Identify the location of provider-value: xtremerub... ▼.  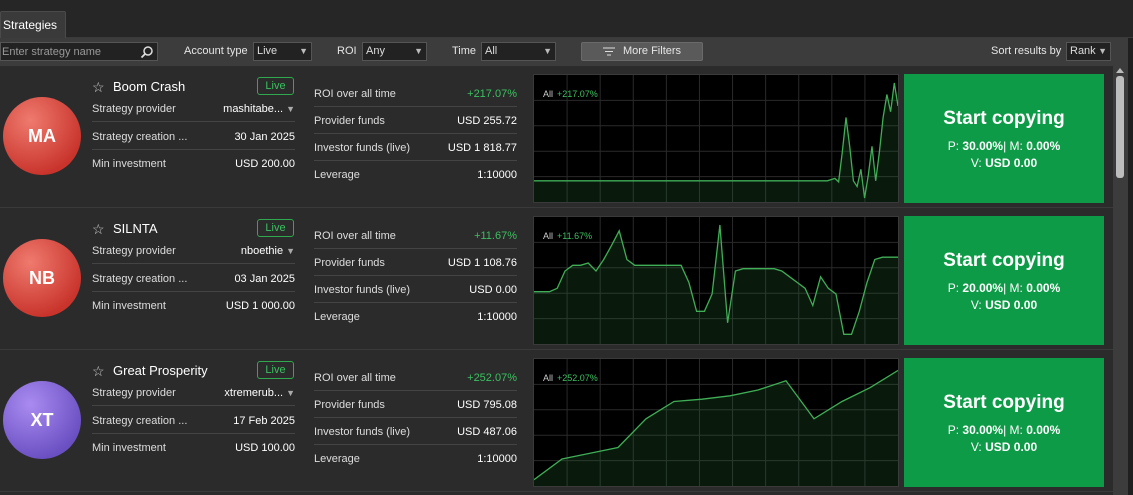
(259, 393).